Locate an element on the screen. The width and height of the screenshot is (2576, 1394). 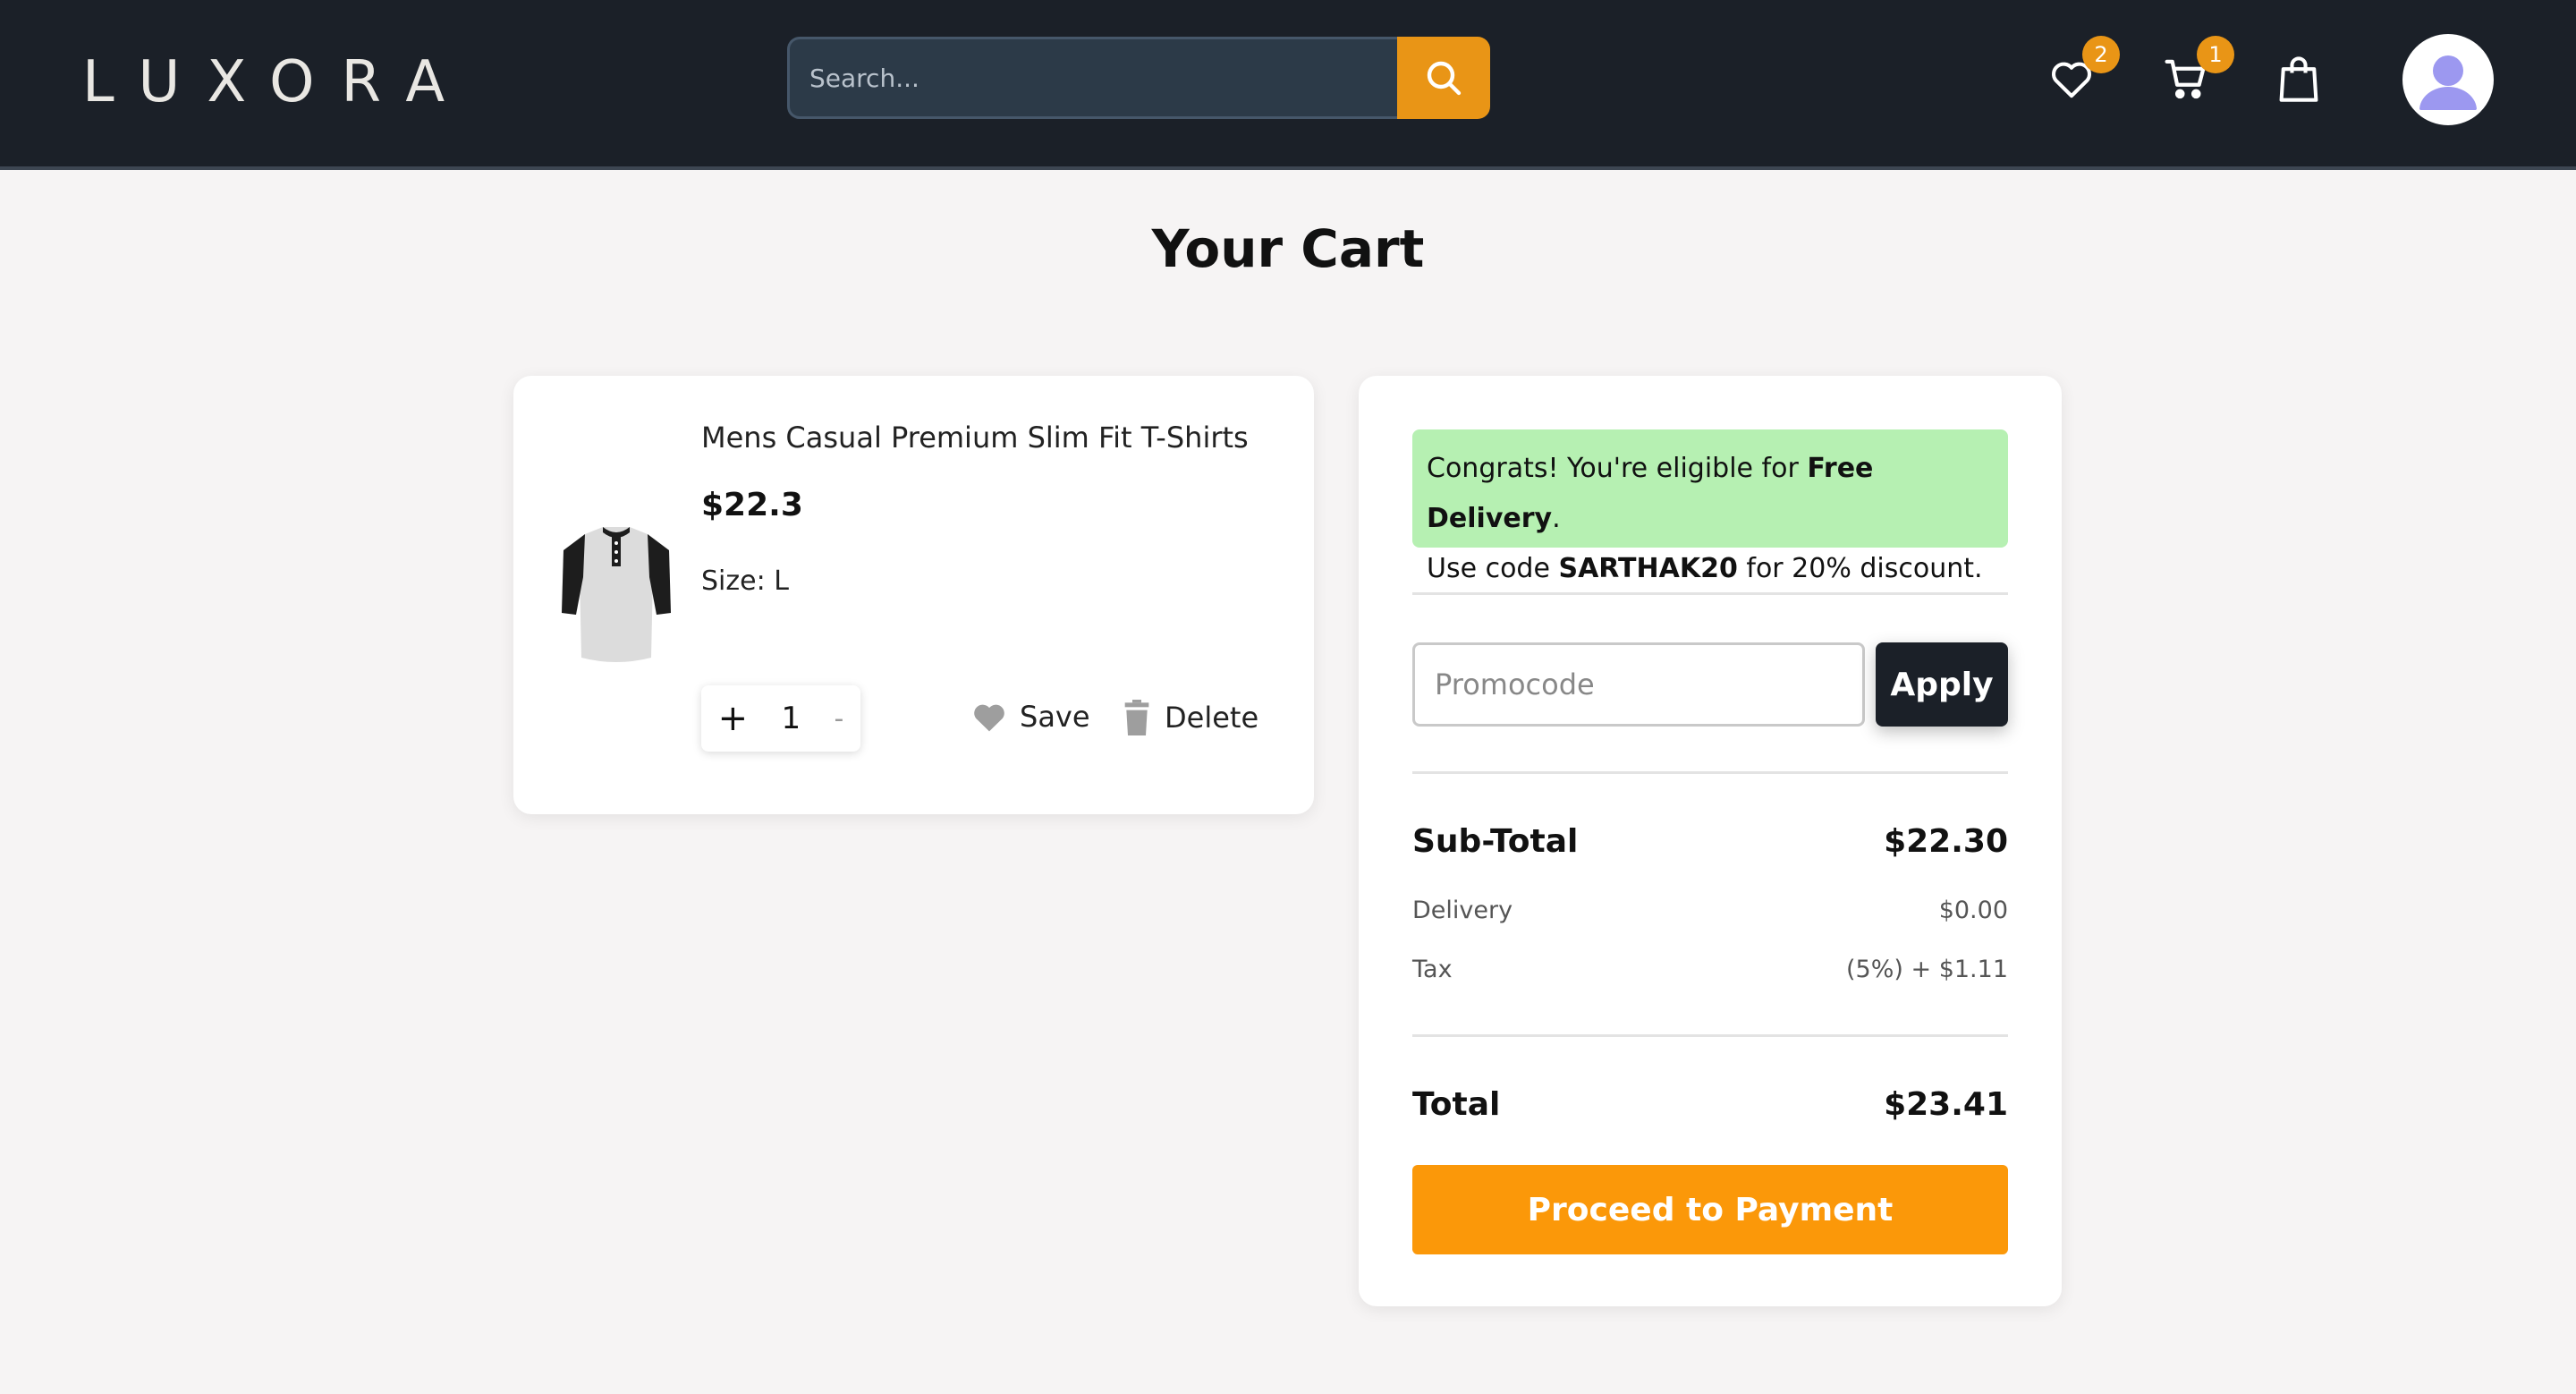
user-avatar-icon is located at coordinates (2448, 79).